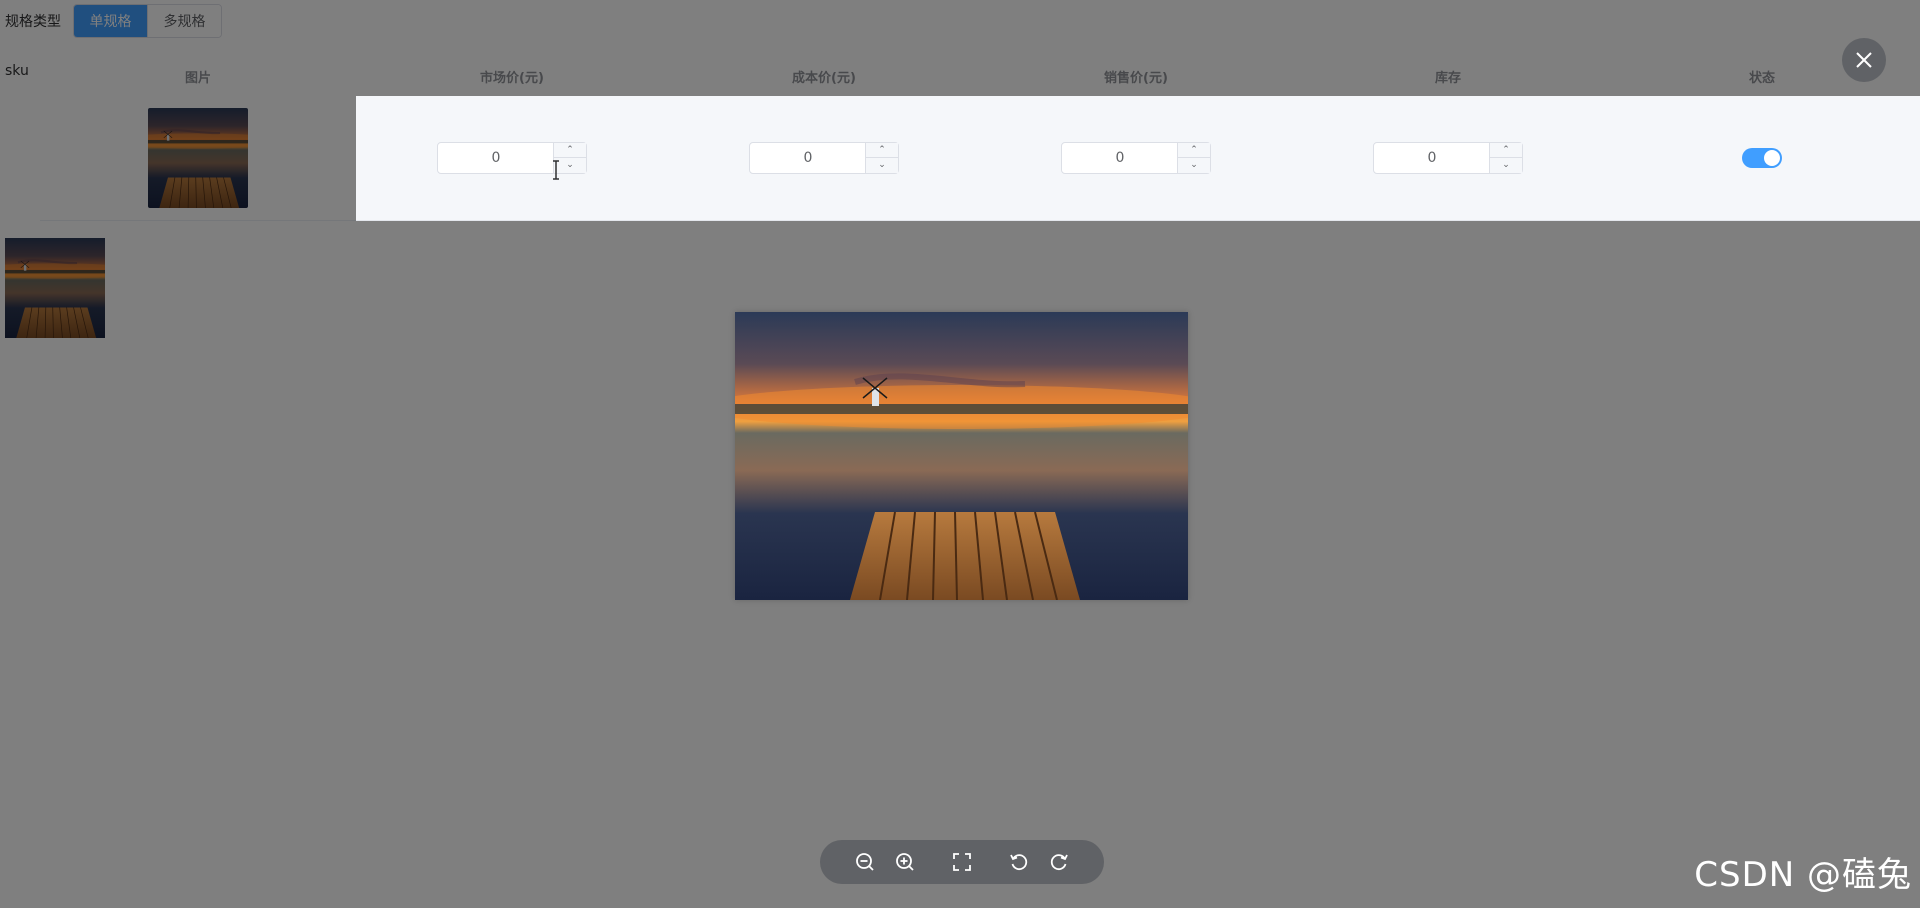 Image resolution: width=1920 pixels, height=908 pixels. I want to click on market-price-input: 0 ⌃ ⌄, so click(512, 158).